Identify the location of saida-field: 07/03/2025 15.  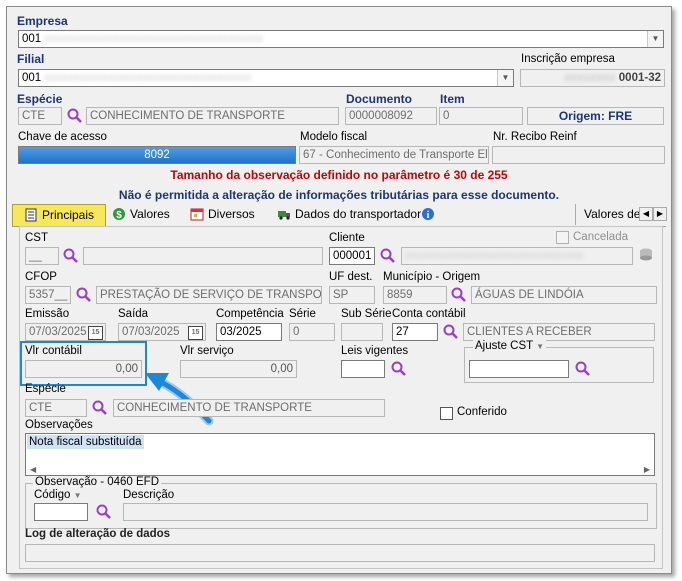
(162, 332).